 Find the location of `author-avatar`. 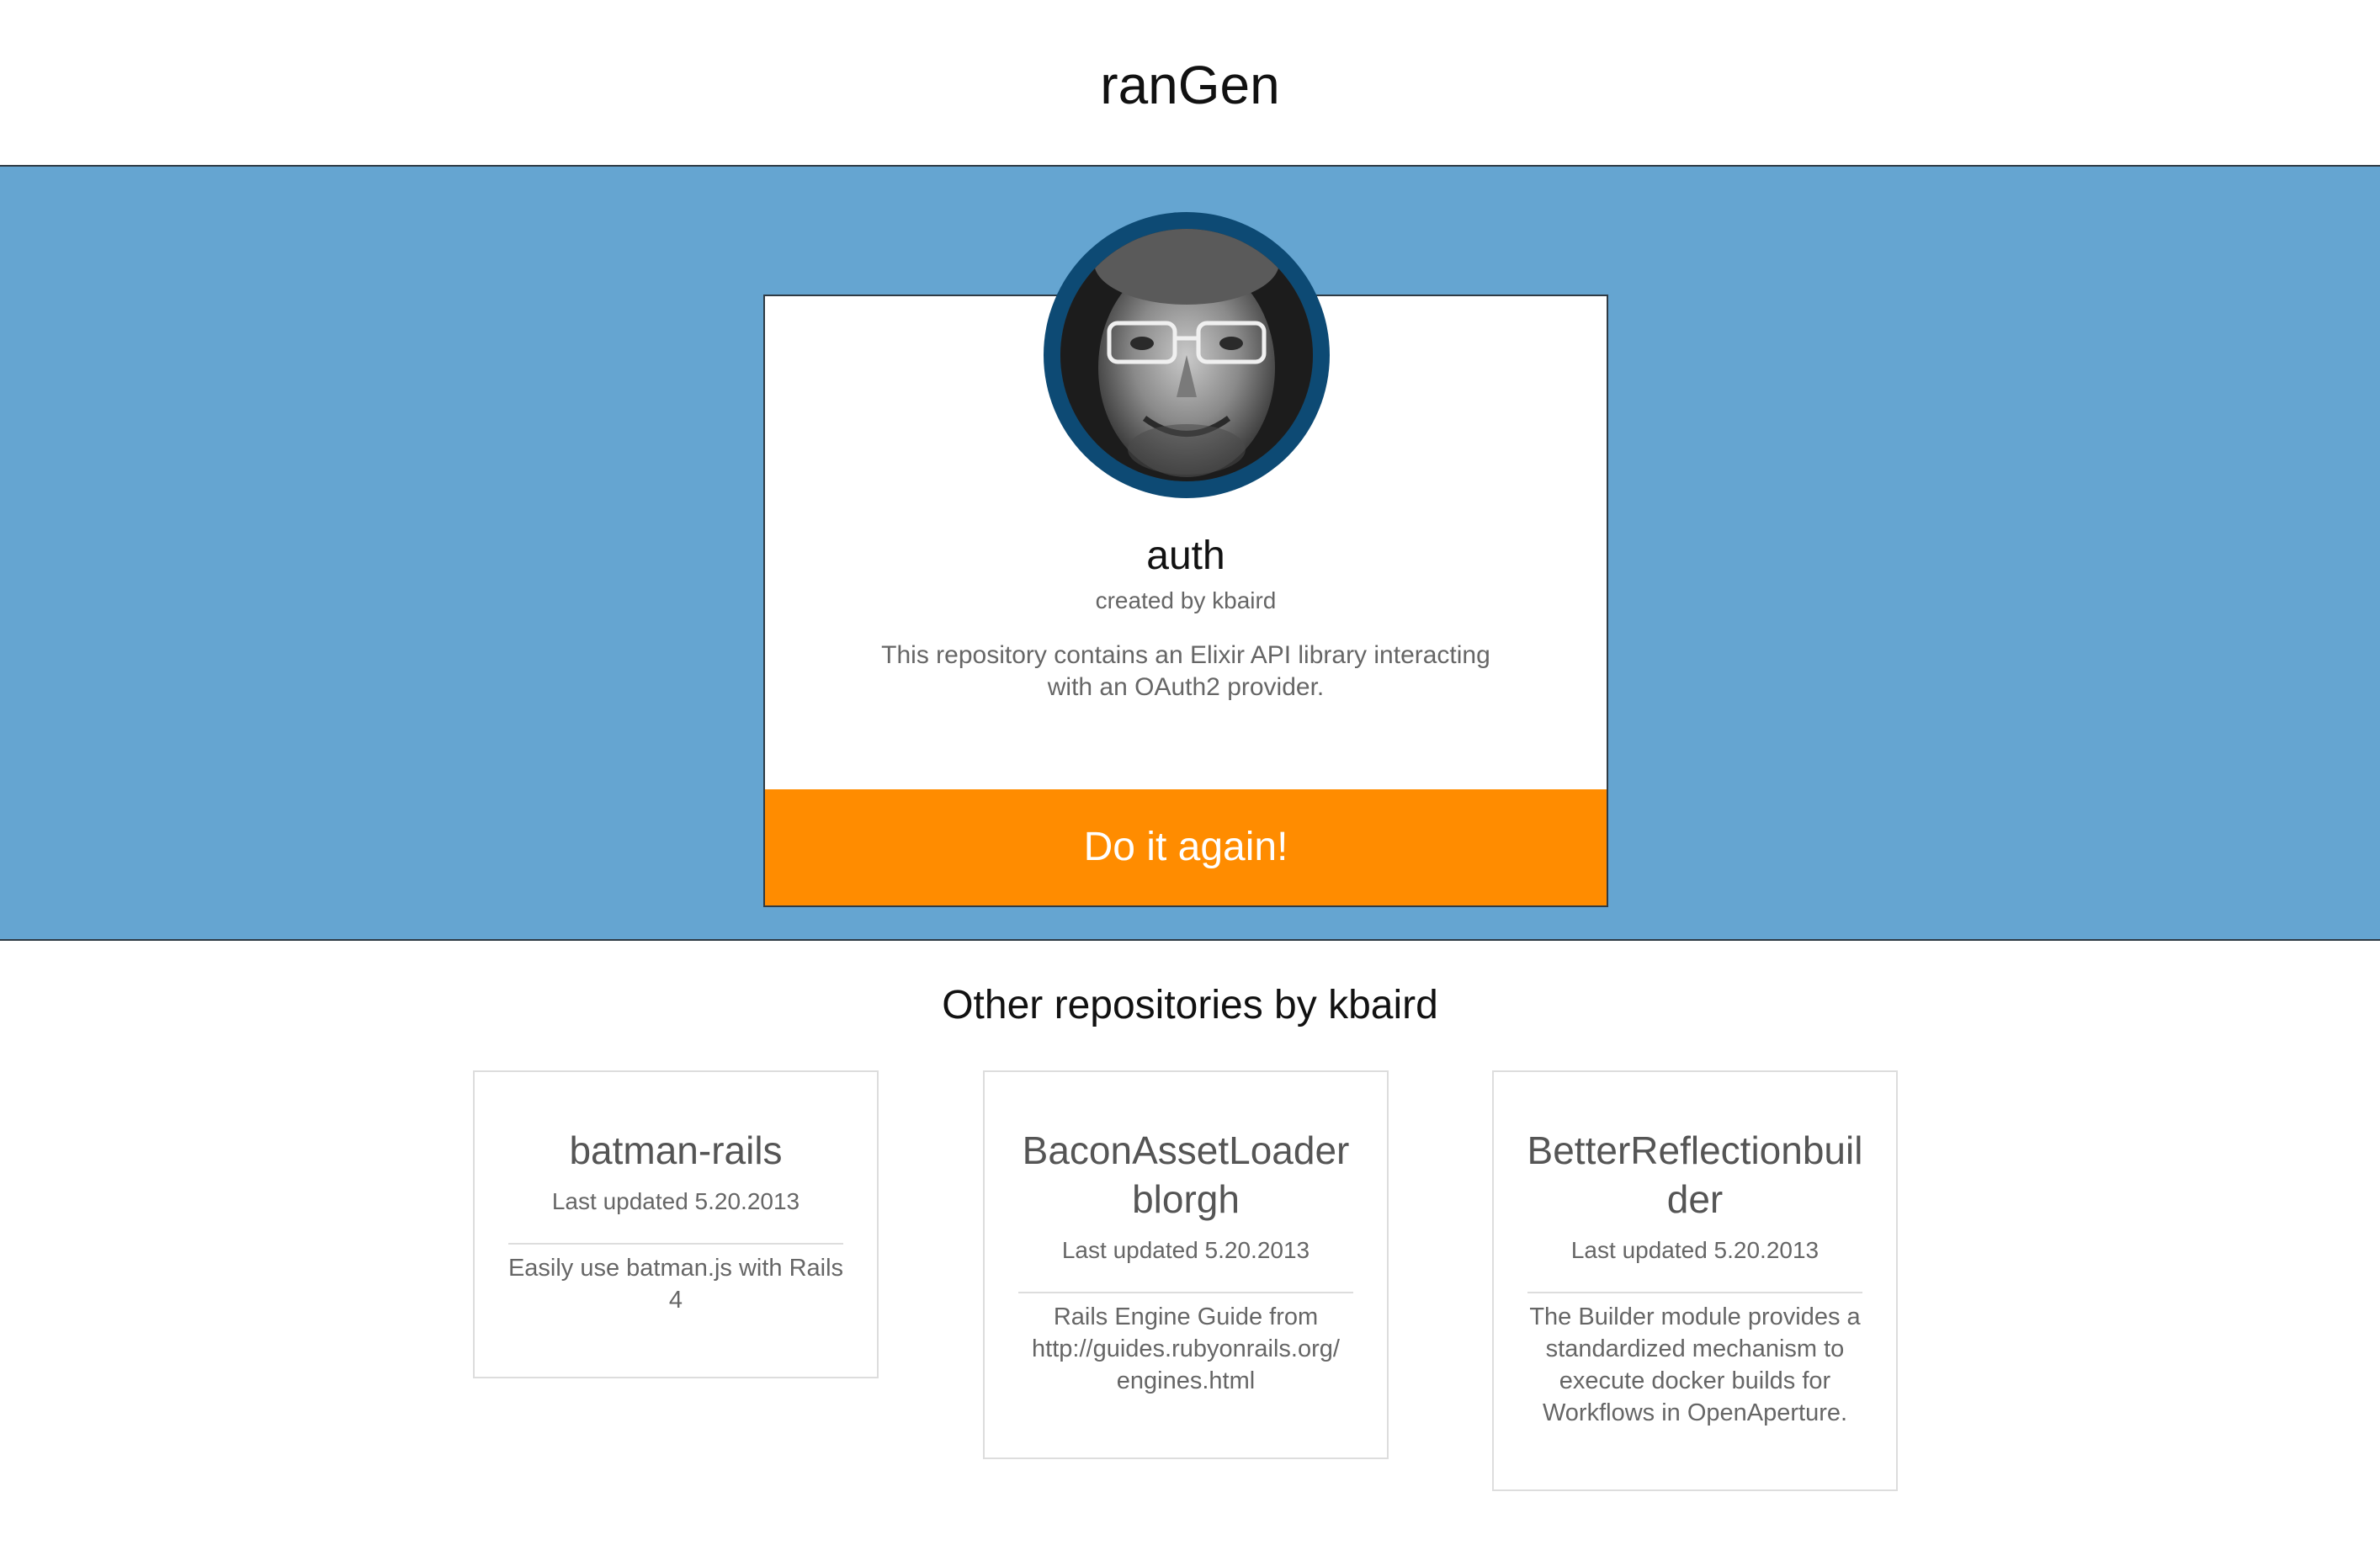

author-avatar is located at coordinates (1187, 355).